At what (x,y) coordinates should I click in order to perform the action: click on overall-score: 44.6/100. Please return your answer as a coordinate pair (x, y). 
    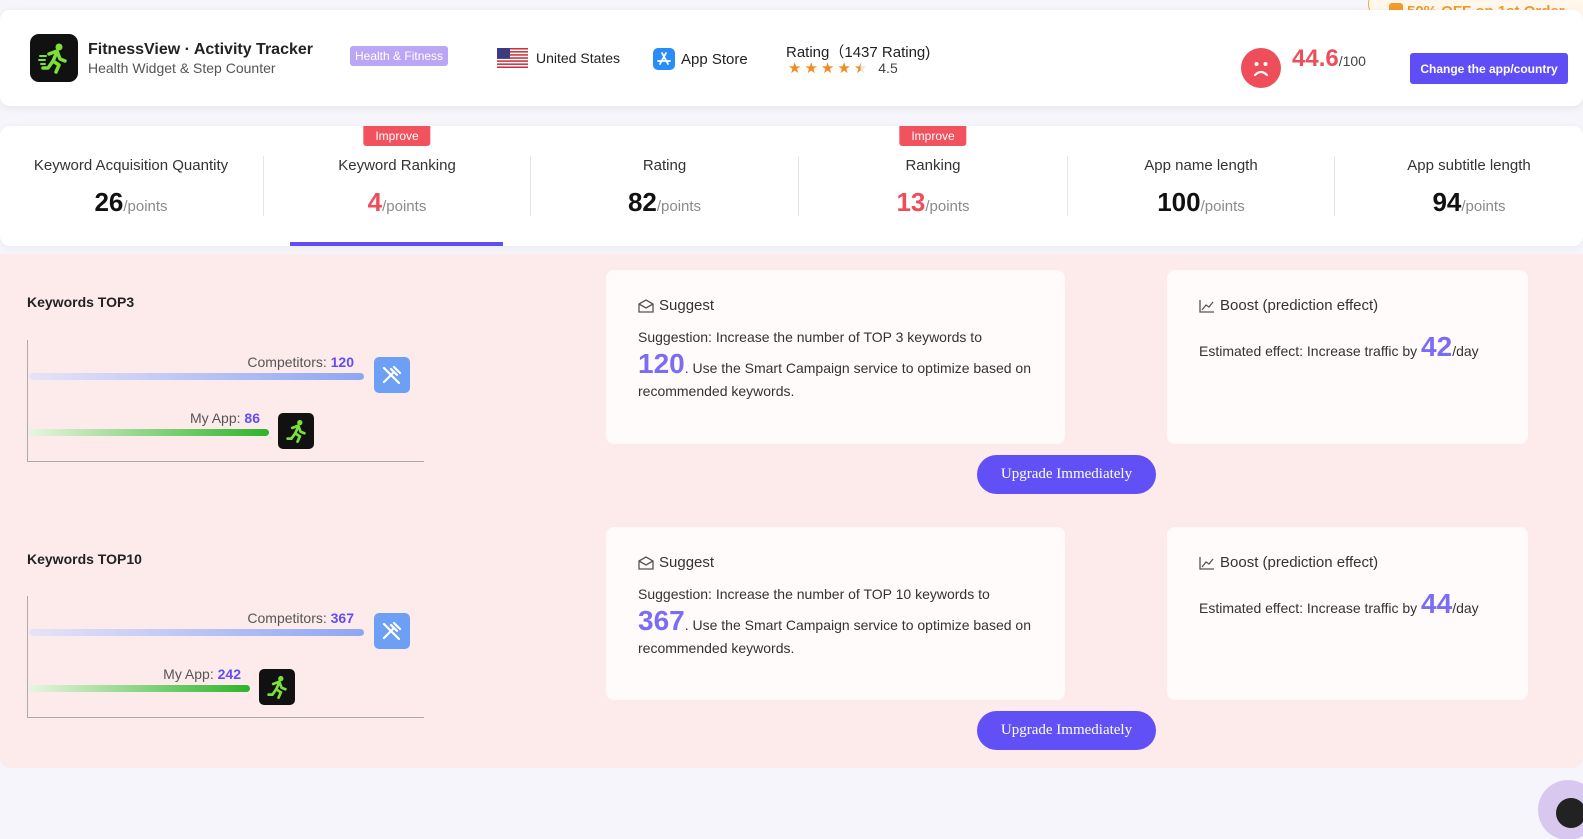
    Looking at the image, I should click on (1329, 59).